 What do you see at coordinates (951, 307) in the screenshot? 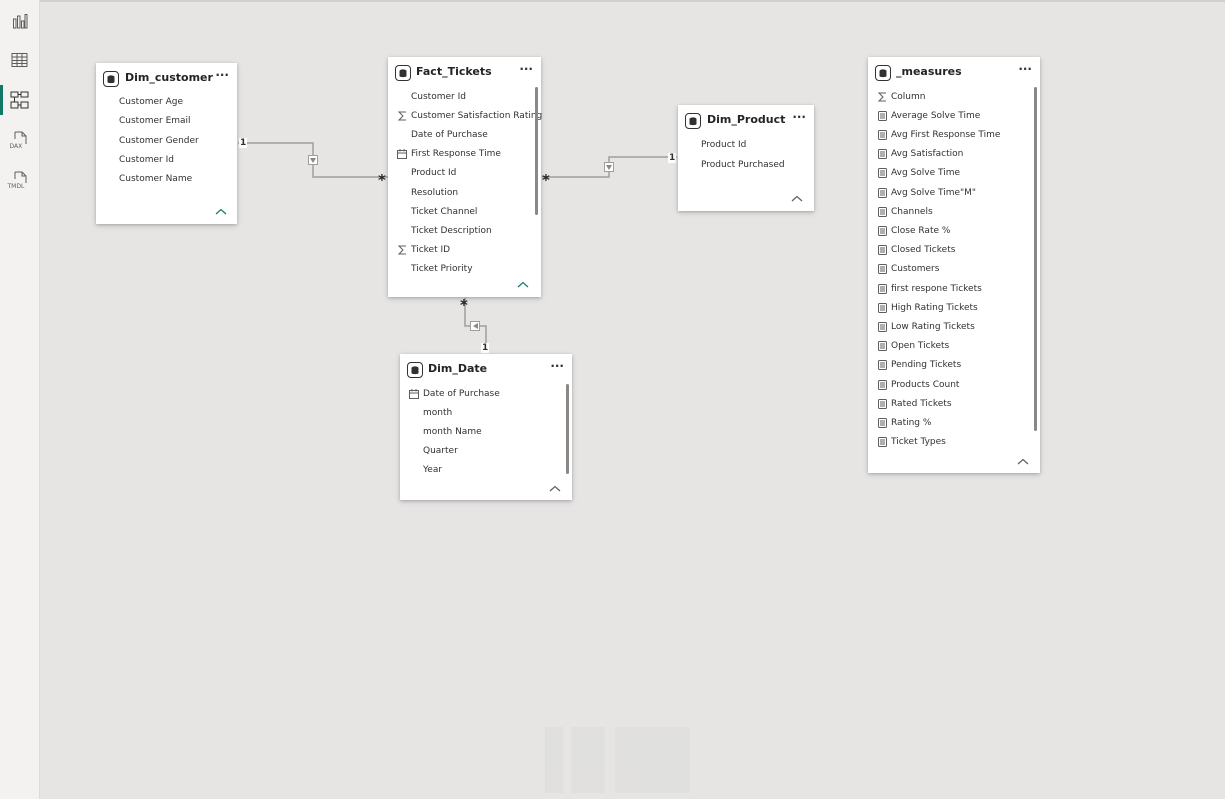
I see `field-row: High Rating Tickets` at bounding box center [951, 307].